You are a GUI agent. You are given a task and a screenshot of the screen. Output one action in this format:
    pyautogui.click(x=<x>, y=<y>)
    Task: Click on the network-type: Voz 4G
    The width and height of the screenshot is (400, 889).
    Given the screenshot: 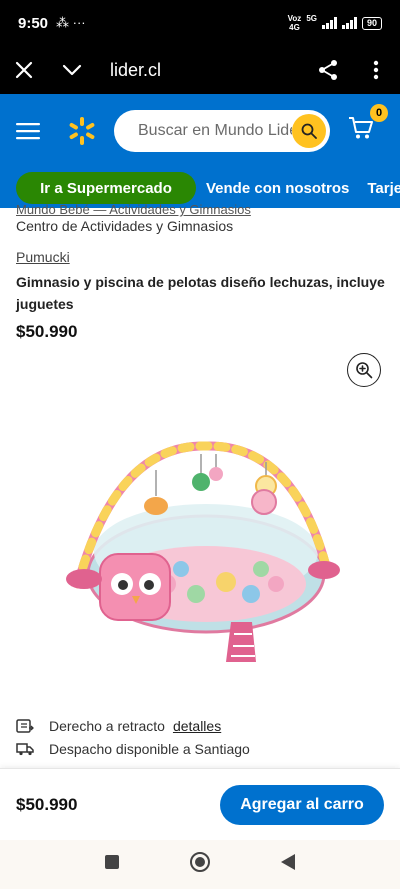 What is the action you would take?
    pyautogui.click(x=295, y=23)
    